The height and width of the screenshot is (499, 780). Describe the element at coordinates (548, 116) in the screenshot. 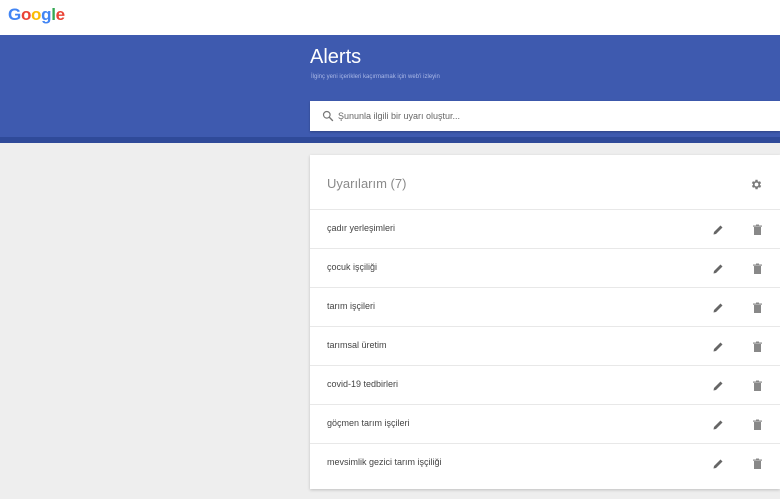

I see `search-input` at that location.